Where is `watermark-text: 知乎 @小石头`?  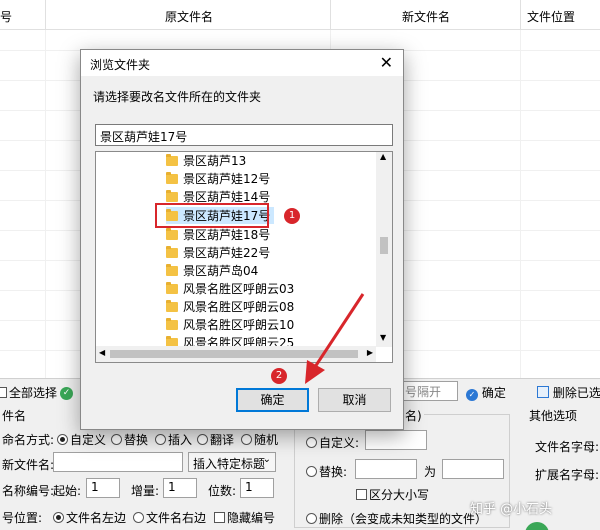
watermark-text: 知乎 @小石头 is located at coordinates (511, 509).